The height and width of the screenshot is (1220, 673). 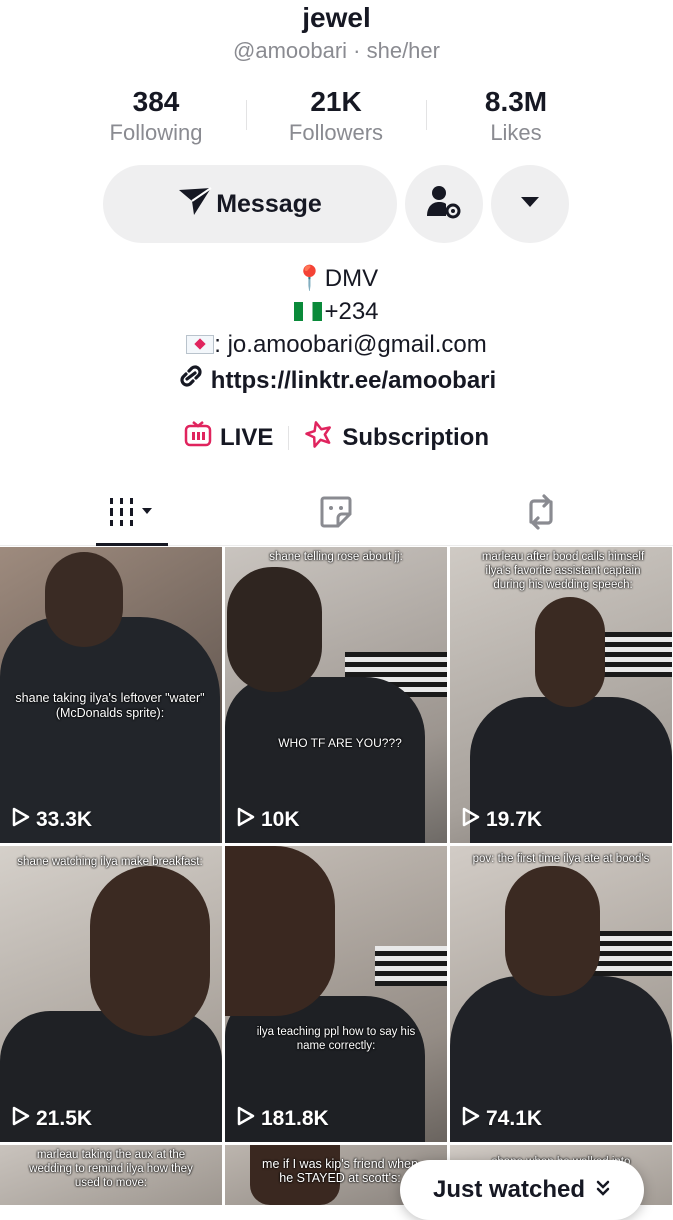 I want to click on tab-saved, so click(x=336, y=514).